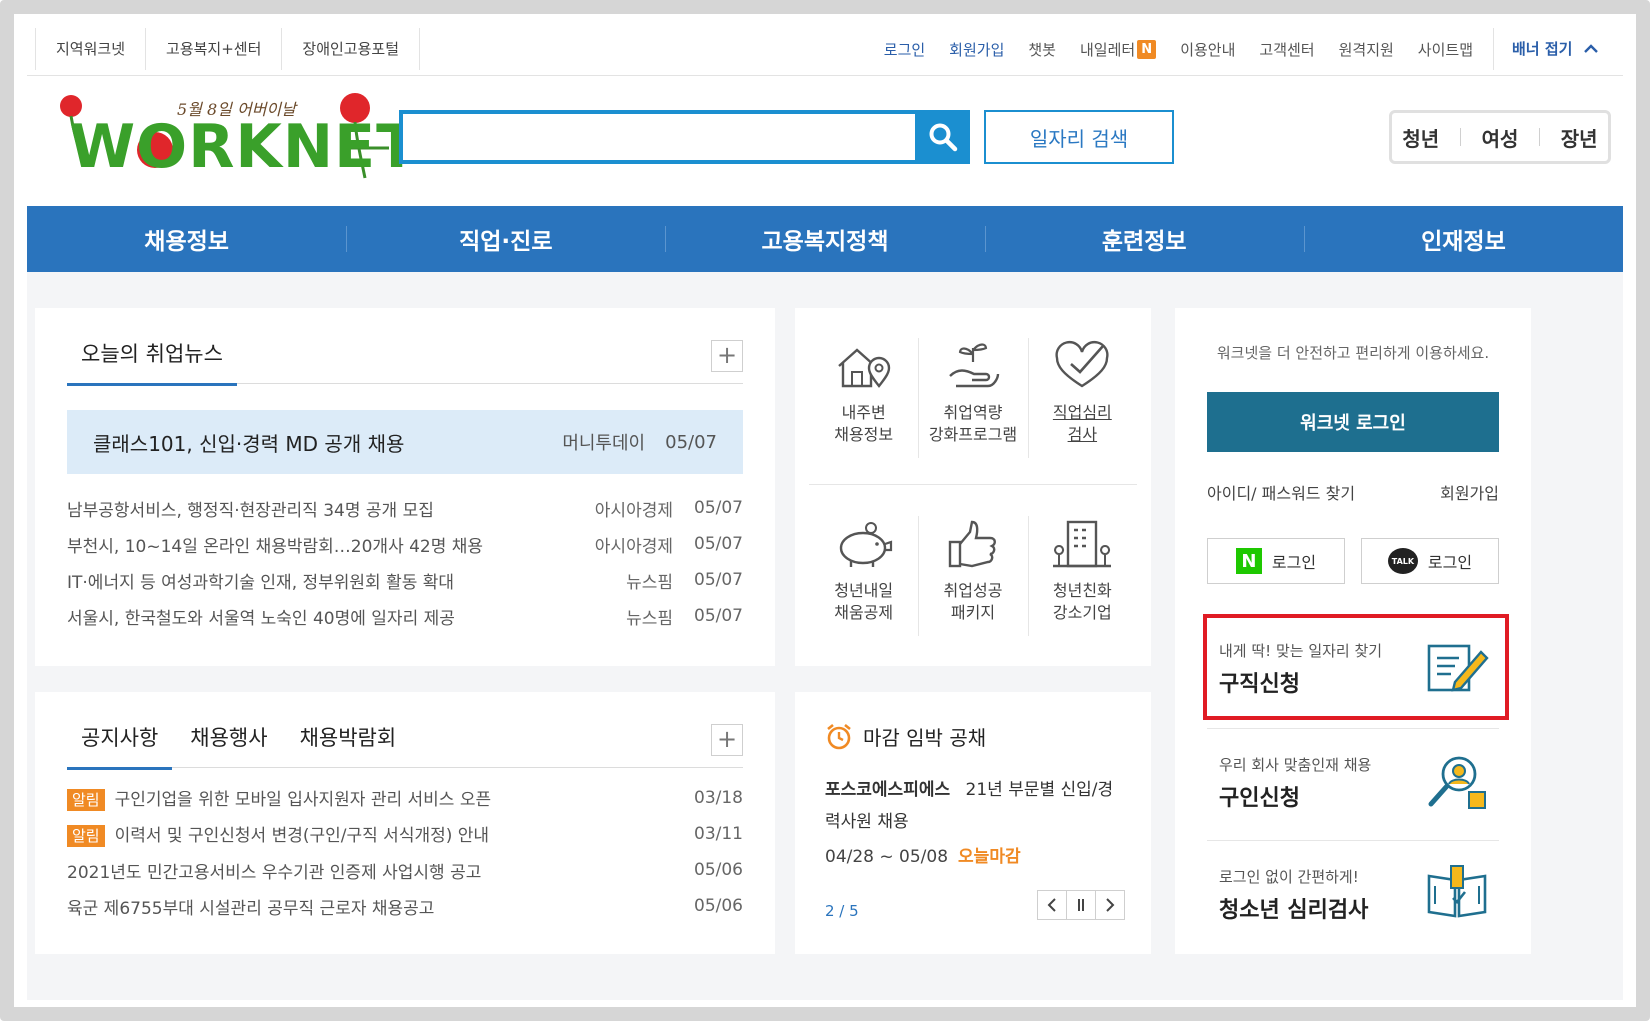 The height and width of the screenshot is (1021, 1650). Describe the element at coordinates (120, 744) in the screenshot. I see `tab-notice: 공지사항` at that location.